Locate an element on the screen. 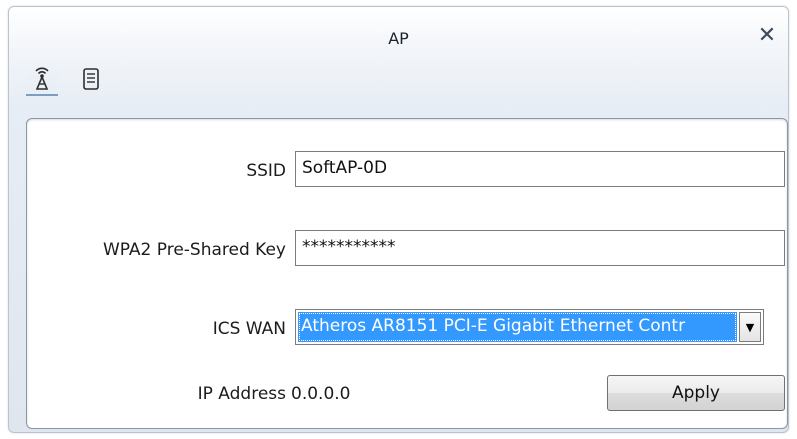  tab-ap is located at coordinates (42, 79).